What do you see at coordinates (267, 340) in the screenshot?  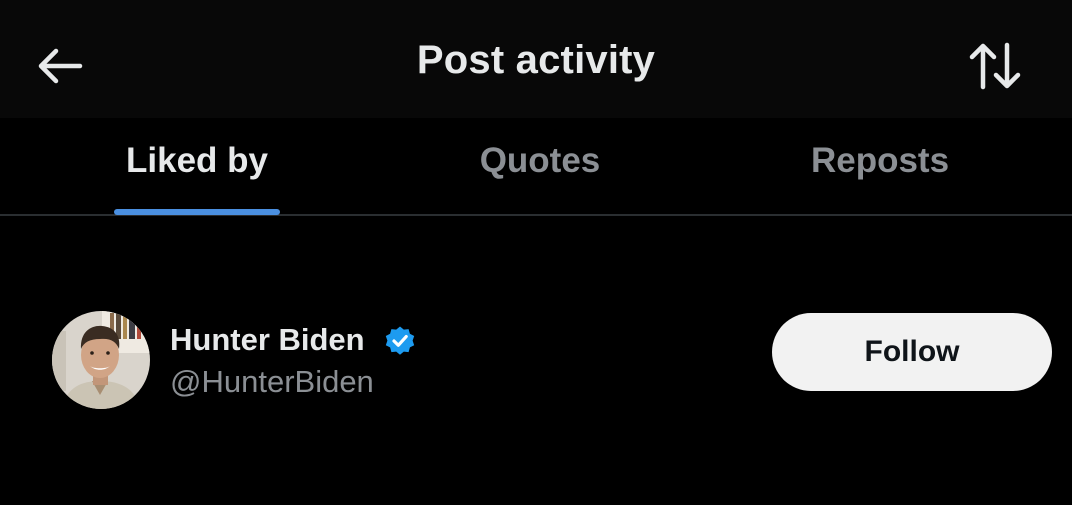 I see `display-name: Hunter Biden` at bounding box center [267, 340].